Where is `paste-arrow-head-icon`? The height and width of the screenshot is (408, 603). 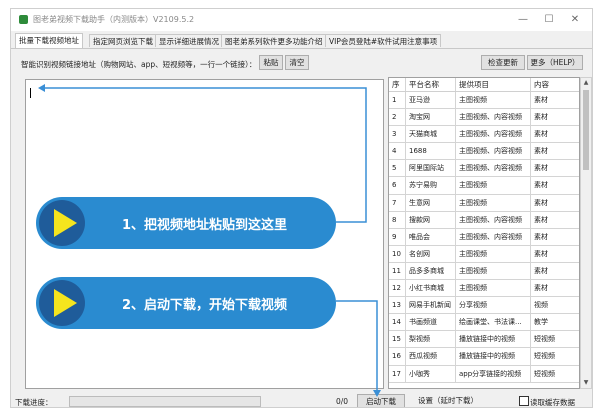 paste-arrow-head-icon is located at coordinates (41, 88).